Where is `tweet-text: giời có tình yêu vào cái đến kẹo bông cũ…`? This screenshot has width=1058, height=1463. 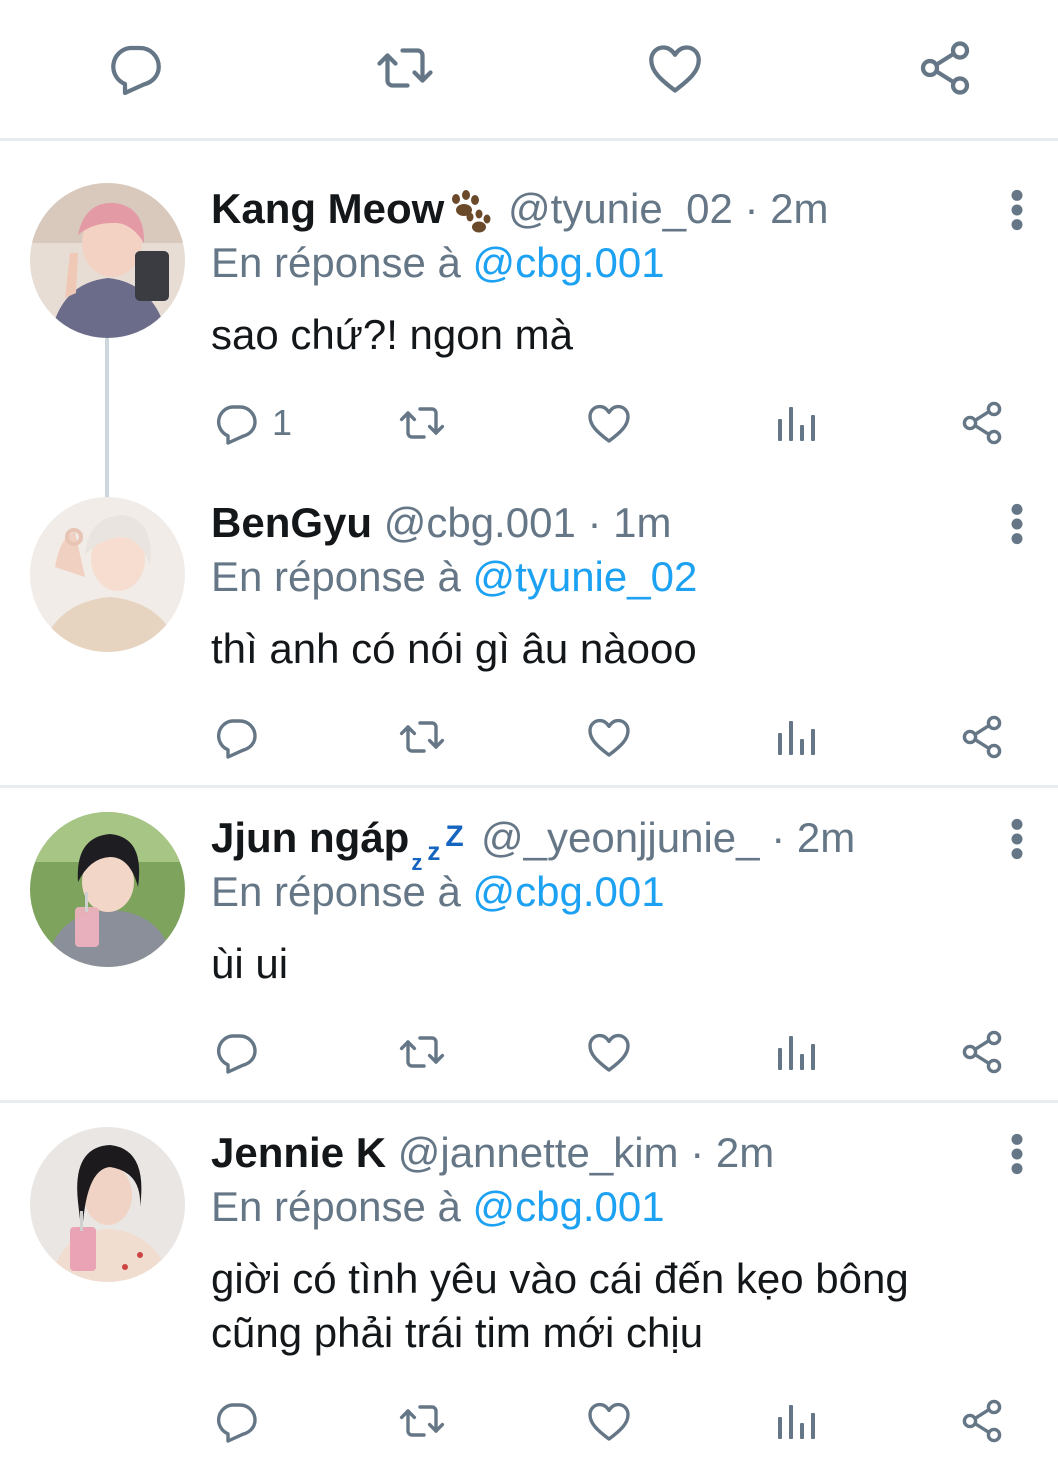 tweet-text: giời có tình yêu vào cái đến kẹo bông cũ… is located at coordinates (621, 1306).